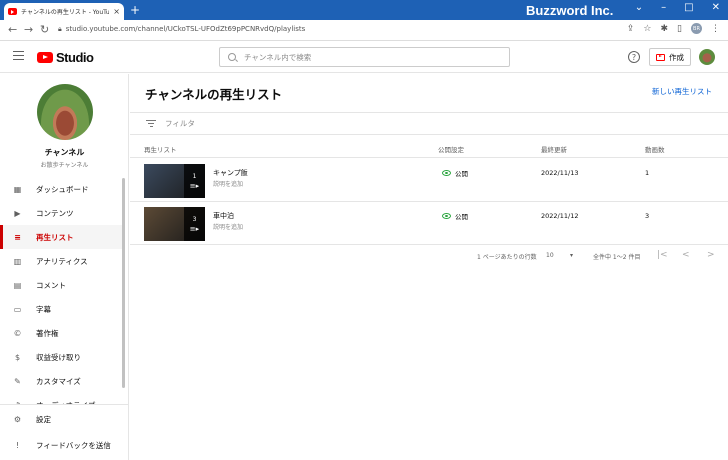 The image size is (728, 460). What do you see at coordinates (446, 173) in the screenshot?
I see `eye-icon` at bounding box center [446, 173].